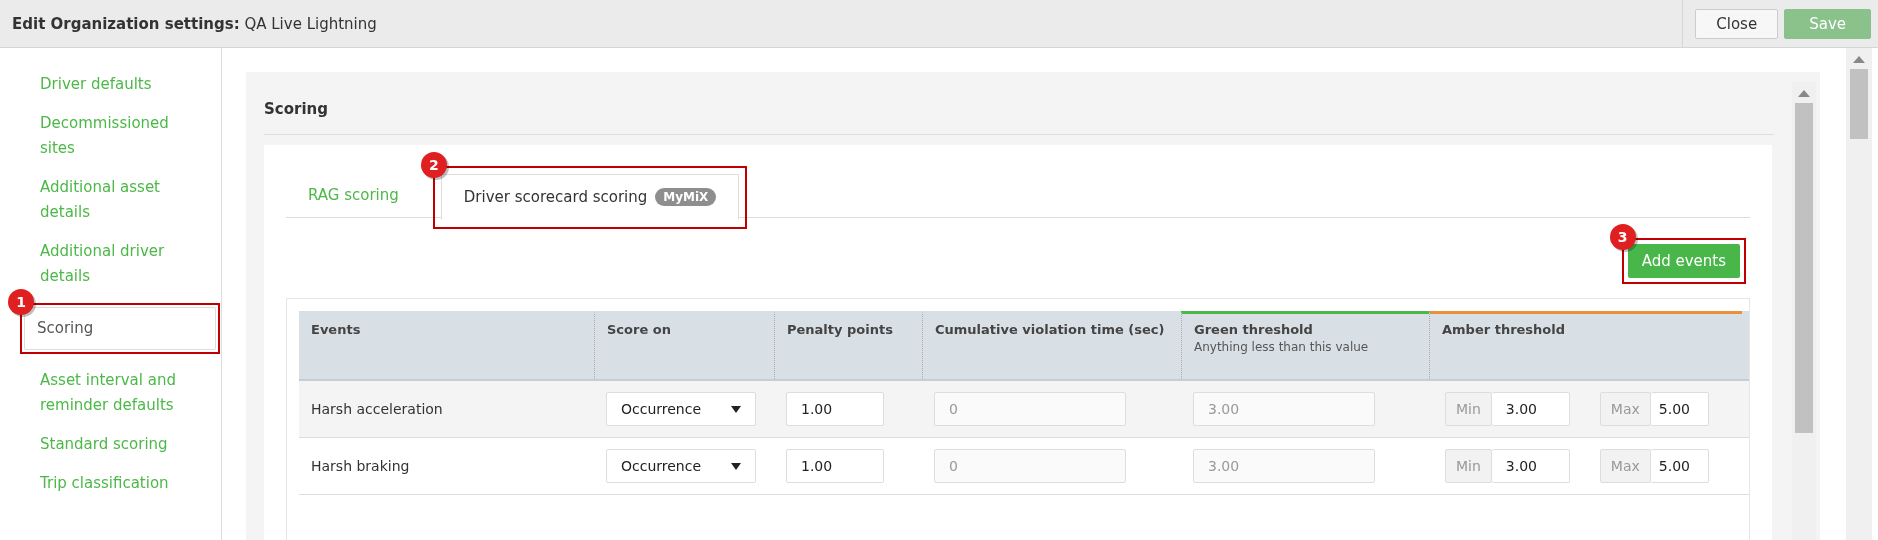 The height and width of the screenshot is (540, 1878). Describe the element at coordinates (686, 197) in the screenshot. I see `badge: MyMiX` at that location.